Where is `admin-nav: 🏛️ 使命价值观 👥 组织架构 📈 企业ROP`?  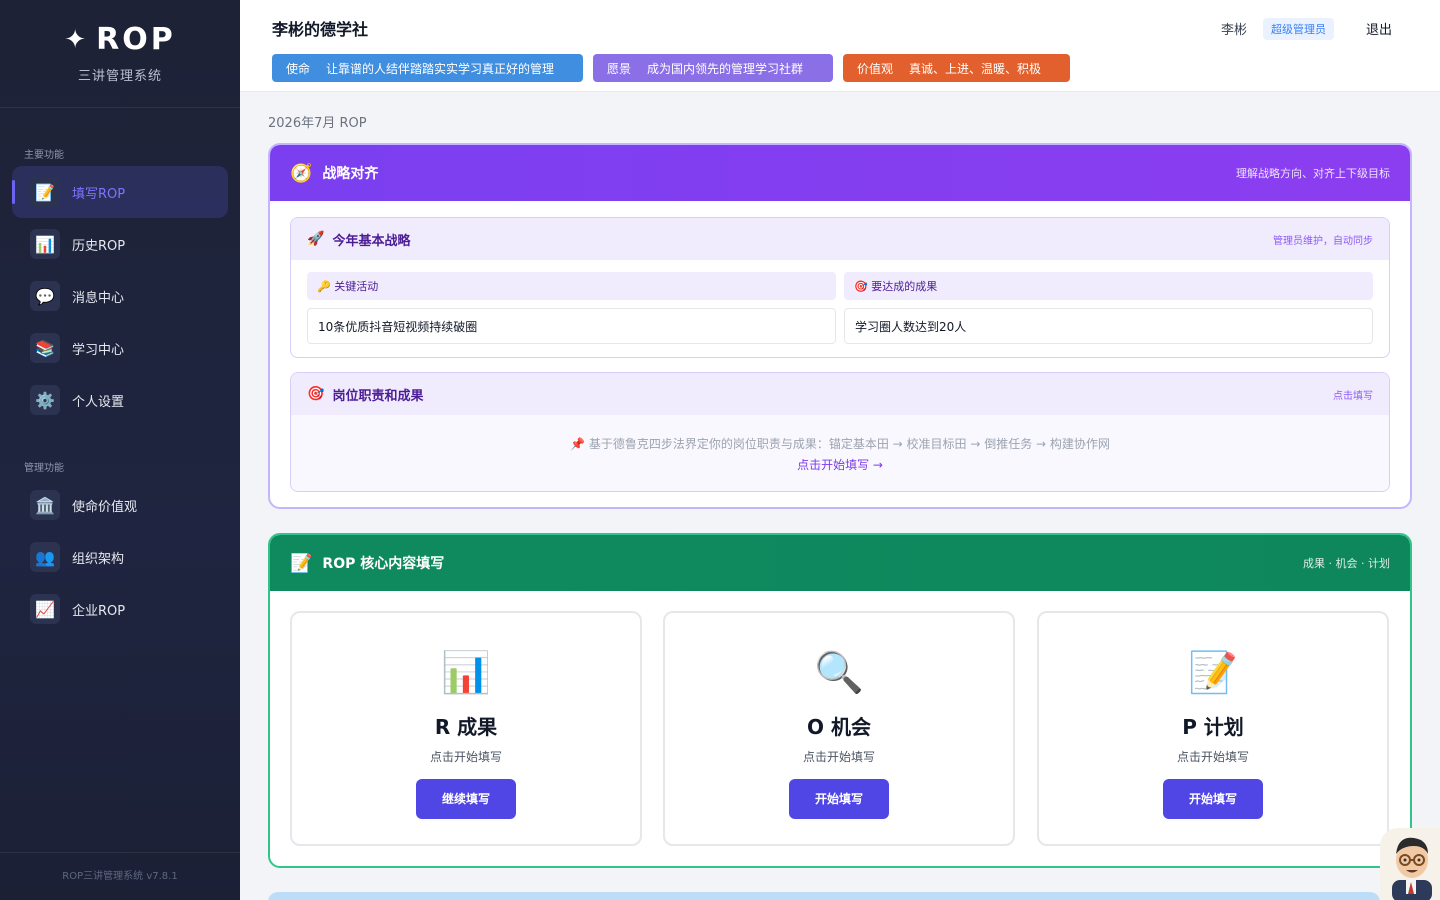 admin-nav: 🏛️ 使命价值观 👥 组织架构 📈 企业ROP is located at coordinates (120, 557).